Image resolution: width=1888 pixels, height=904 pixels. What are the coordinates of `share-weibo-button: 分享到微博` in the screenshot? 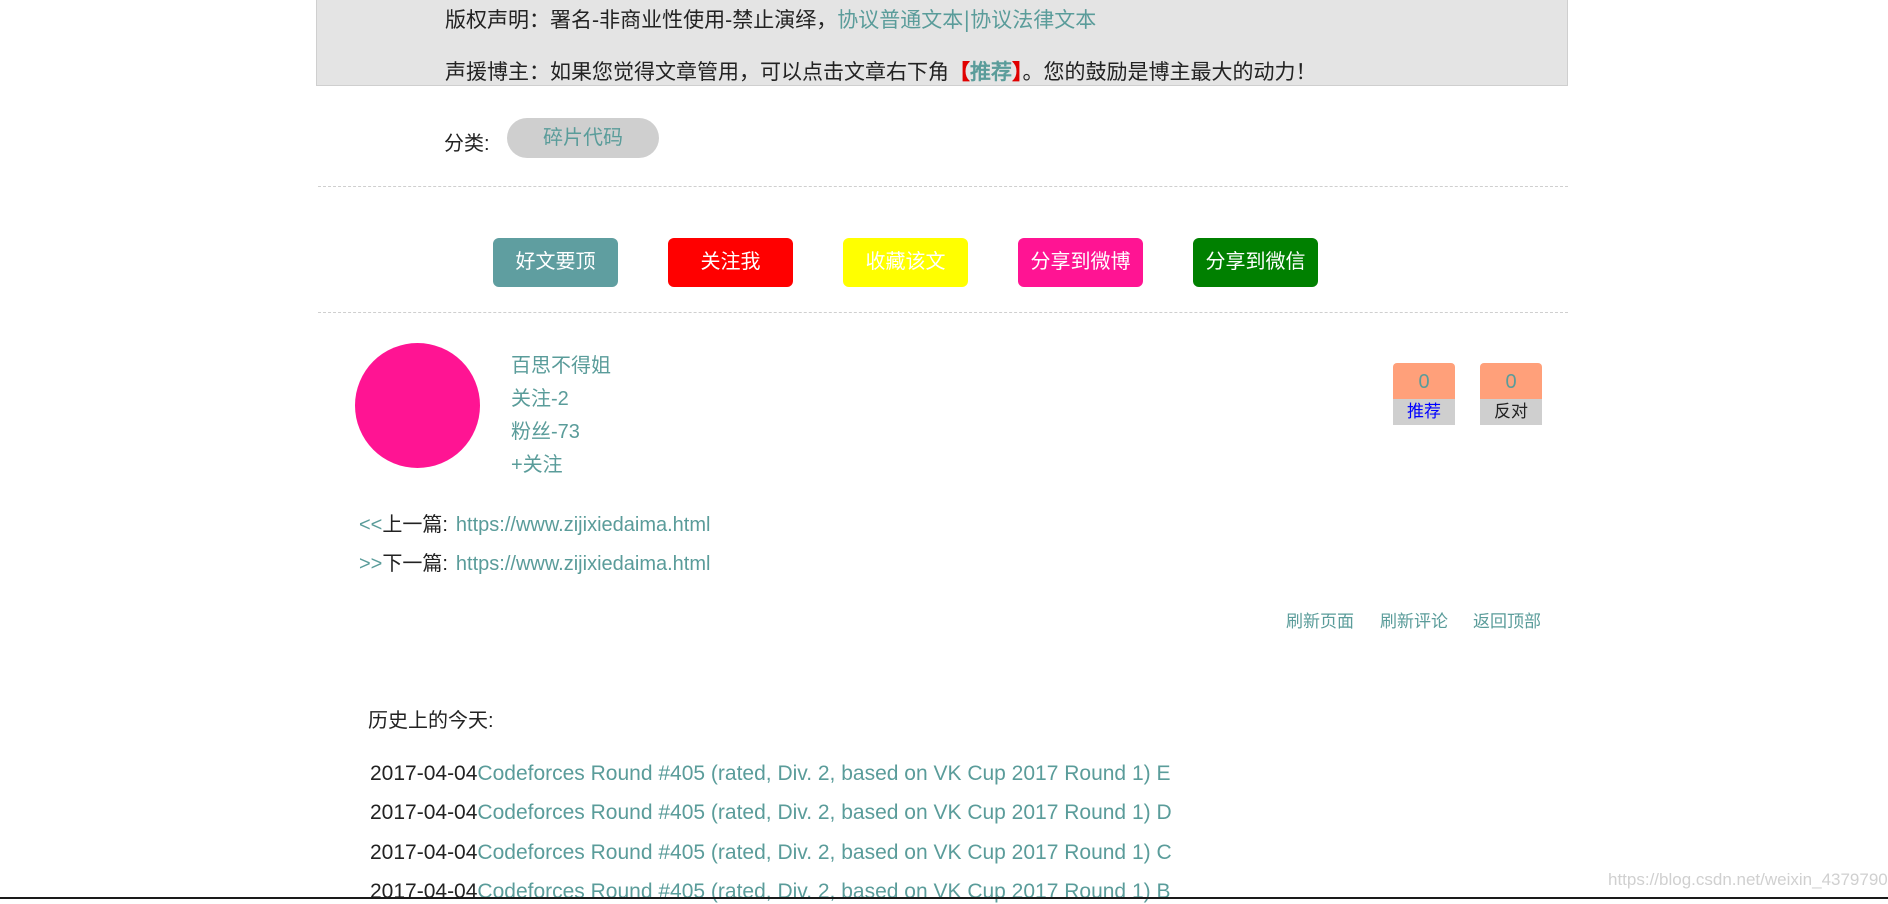 It's located at (1080, 262).